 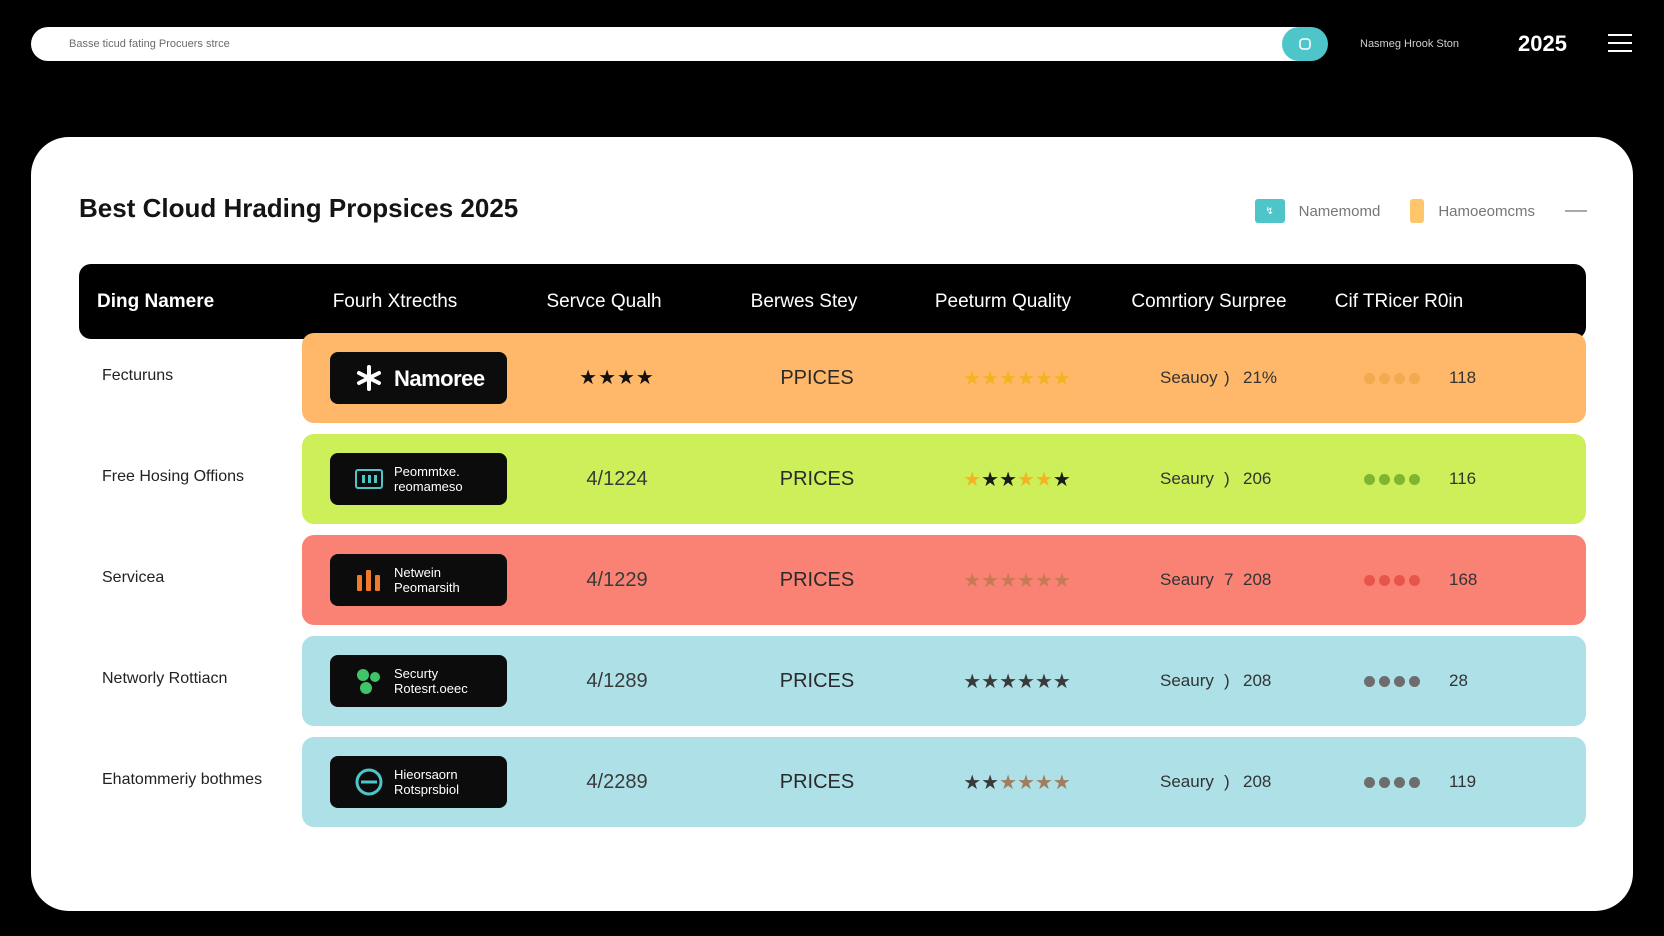 I want to click on provider-badge: Hieorsaorn Rotsprsbiol, so click(x=418, y=782).